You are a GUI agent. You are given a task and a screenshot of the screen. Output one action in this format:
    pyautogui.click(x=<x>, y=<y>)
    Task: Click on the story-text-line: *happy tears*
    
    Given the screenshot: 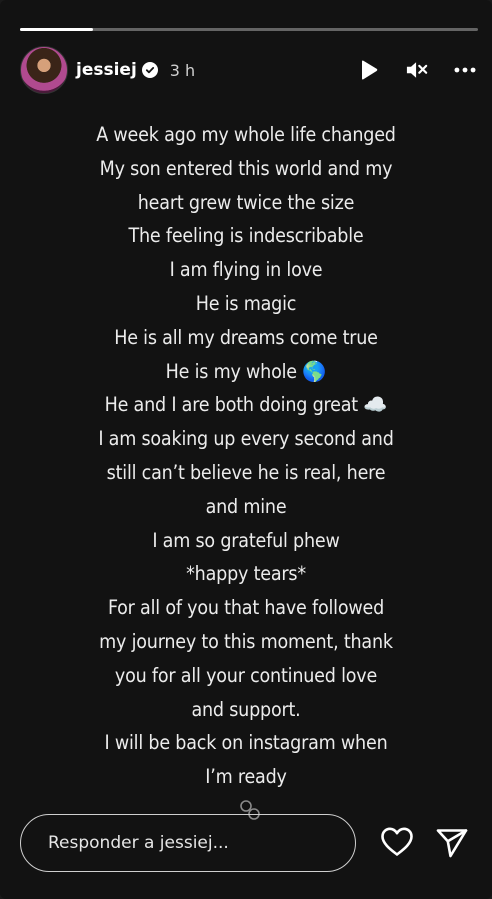 What is the action you would take?
    pyautogui.click(x=246, y=574)
    